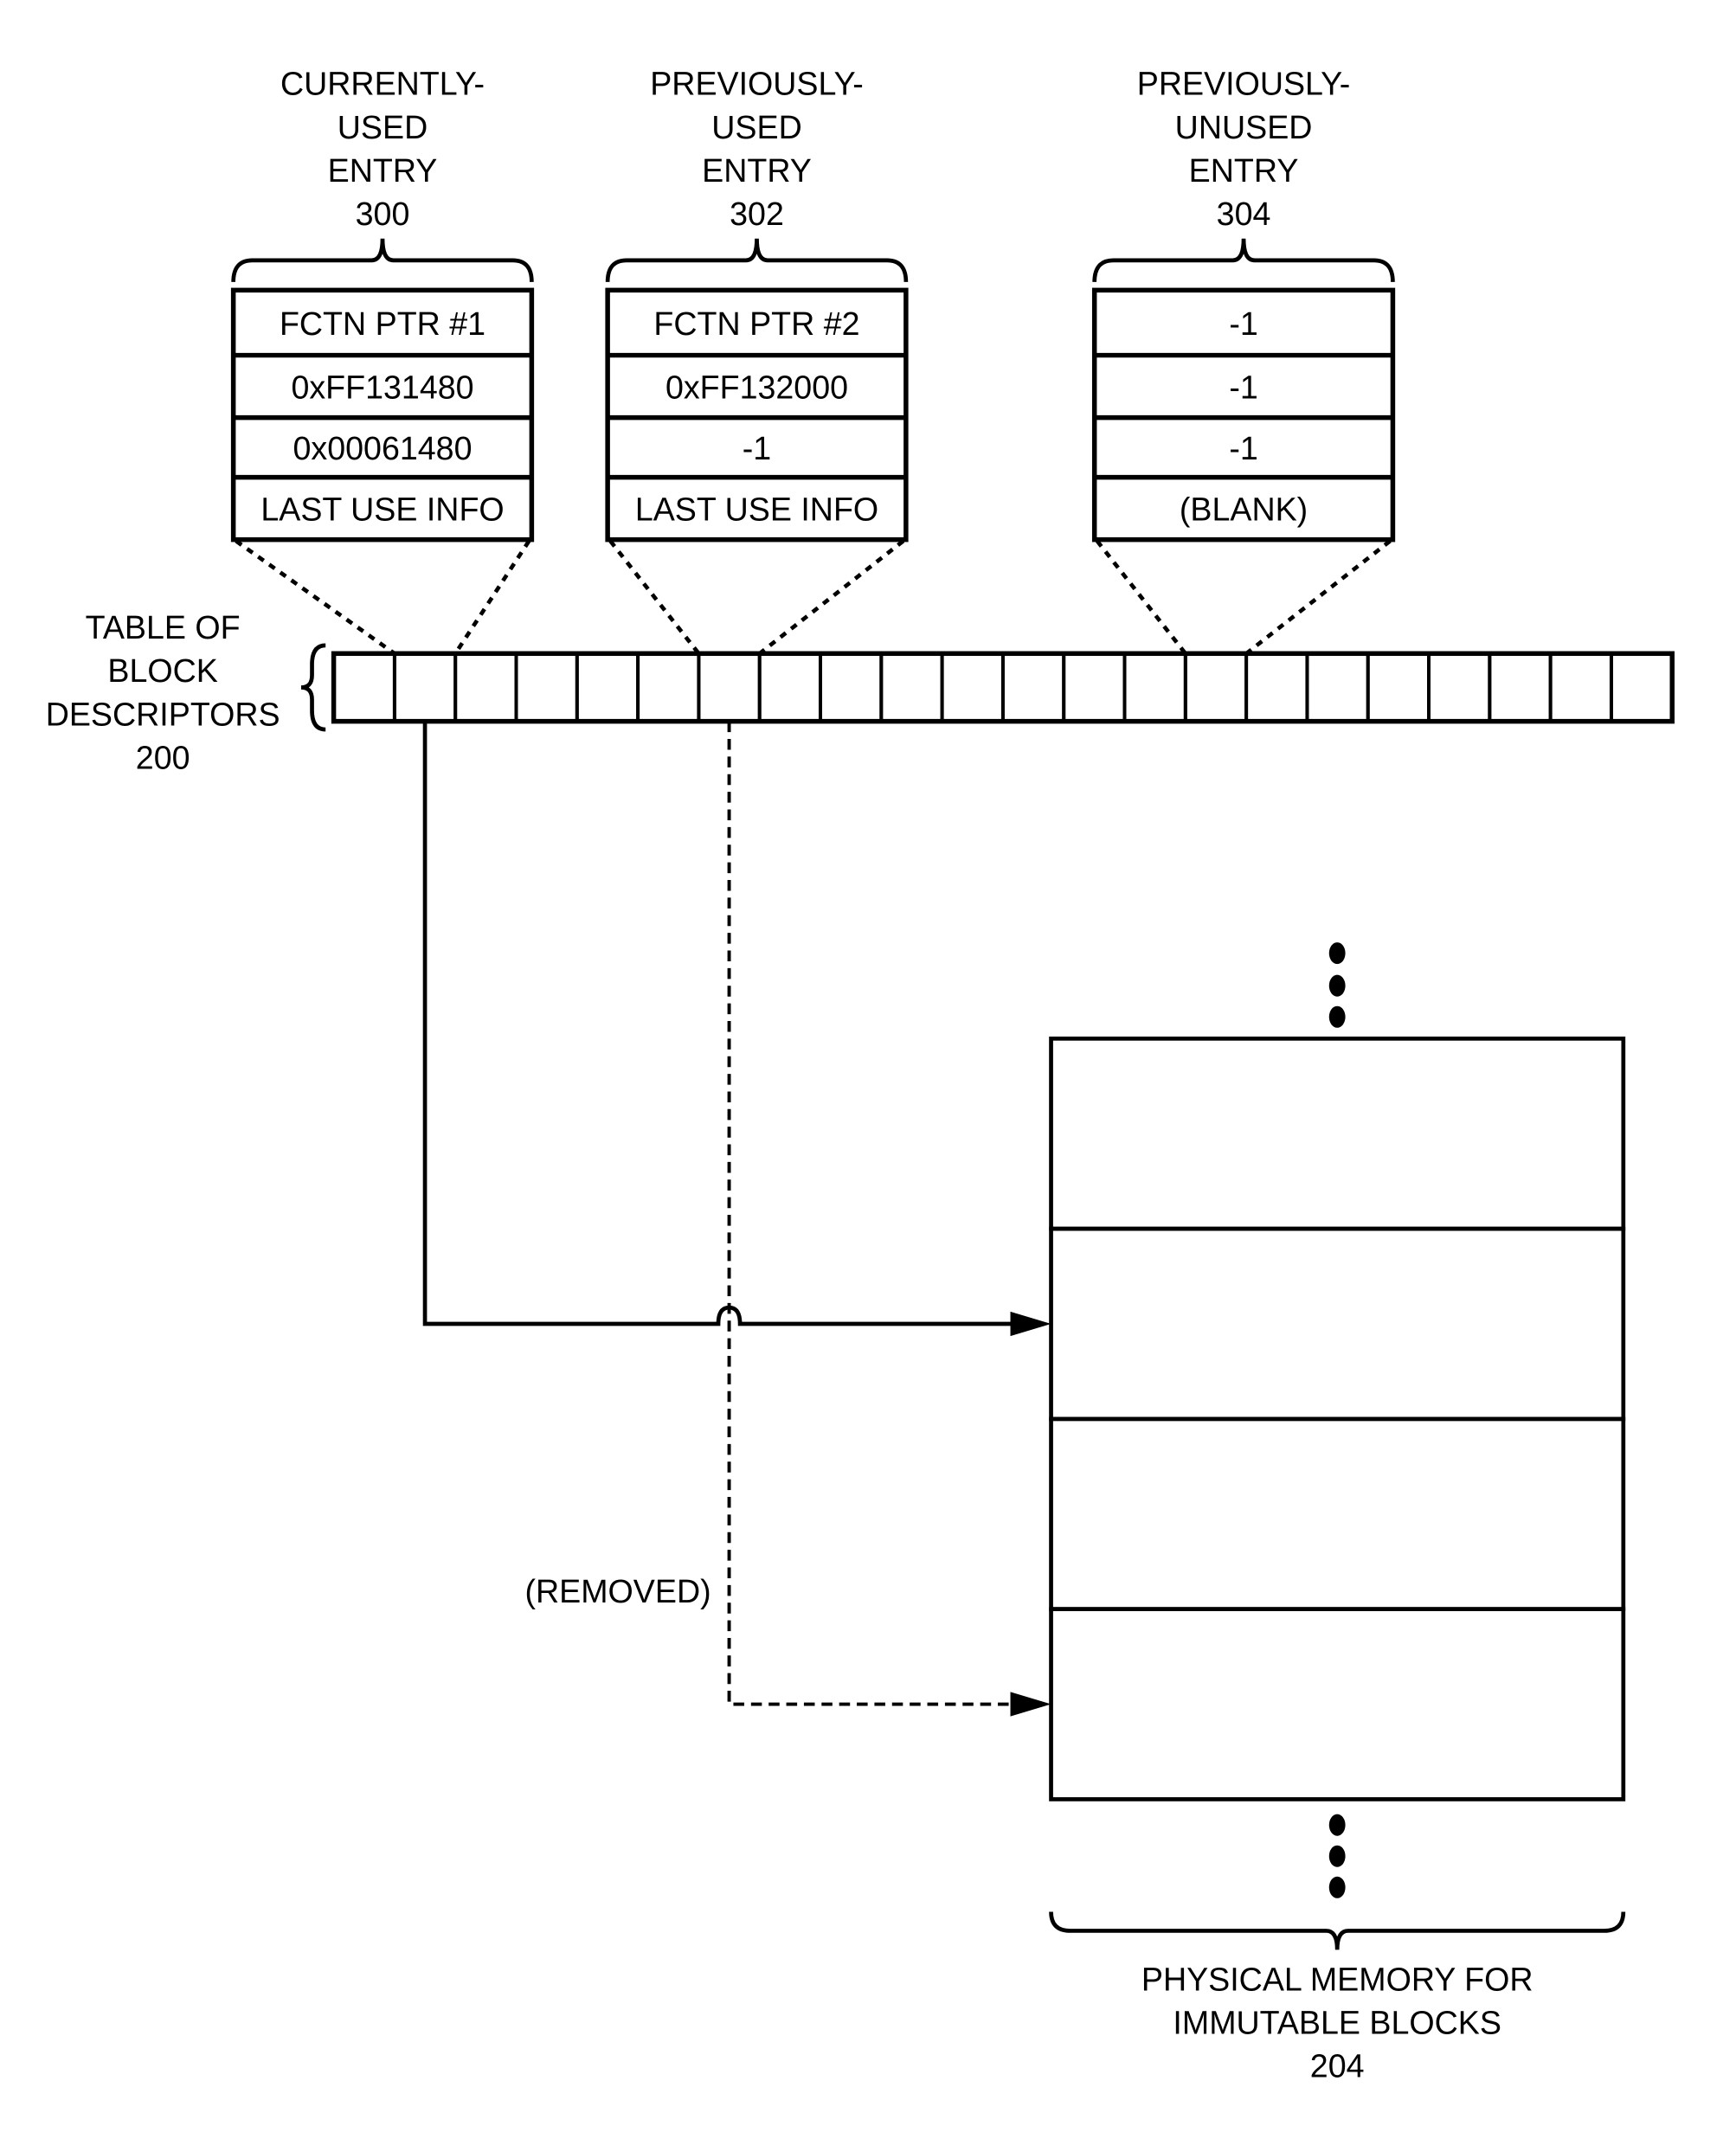  Describe the element at coordinates (756, 323) in the screenshot. I see `entry-field: FCTN PTR #2` at that location.